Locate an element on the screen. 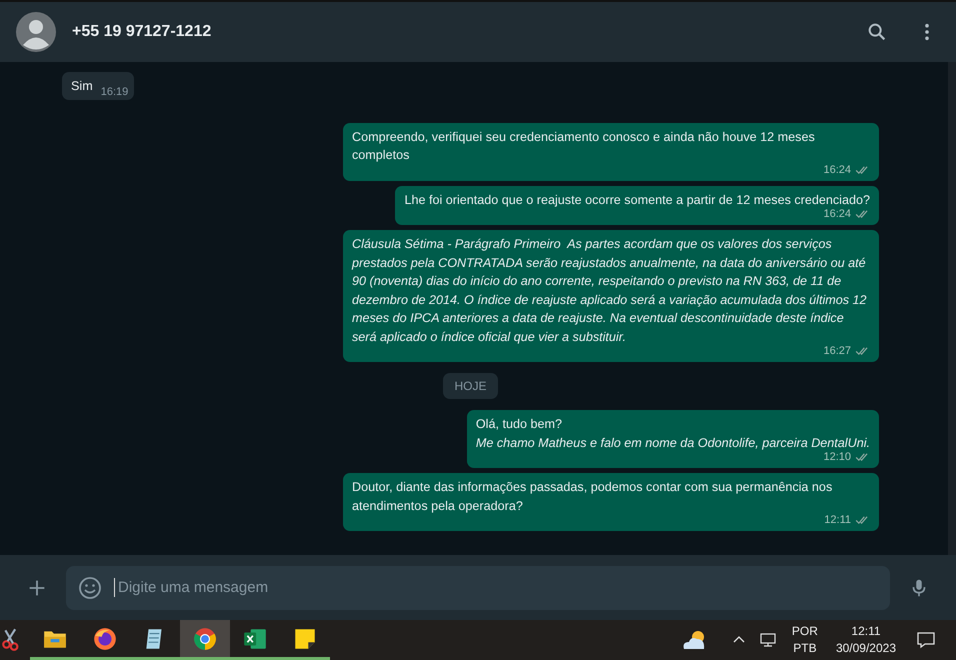  message-text: Cláusula Sétima - Parágrafo Primeiro As partes acordam que os valores dos serviços prestados pela CONTRATADA serão reajustados anualmente, na data do aniversário ou até 90 (noventa) dias do início do ano corrente, respeitando o previsto na RN 363, de 11 de dezembro de 2014. O índice de reajuste aplicado será a variação acumulada dos últimos 12 meses do IPCA anteriores a data de reajuste. Na eventual descontinuidade deste índice será aplicado o índice oficial que vier a substituir. is located at coordinates (610, 291).